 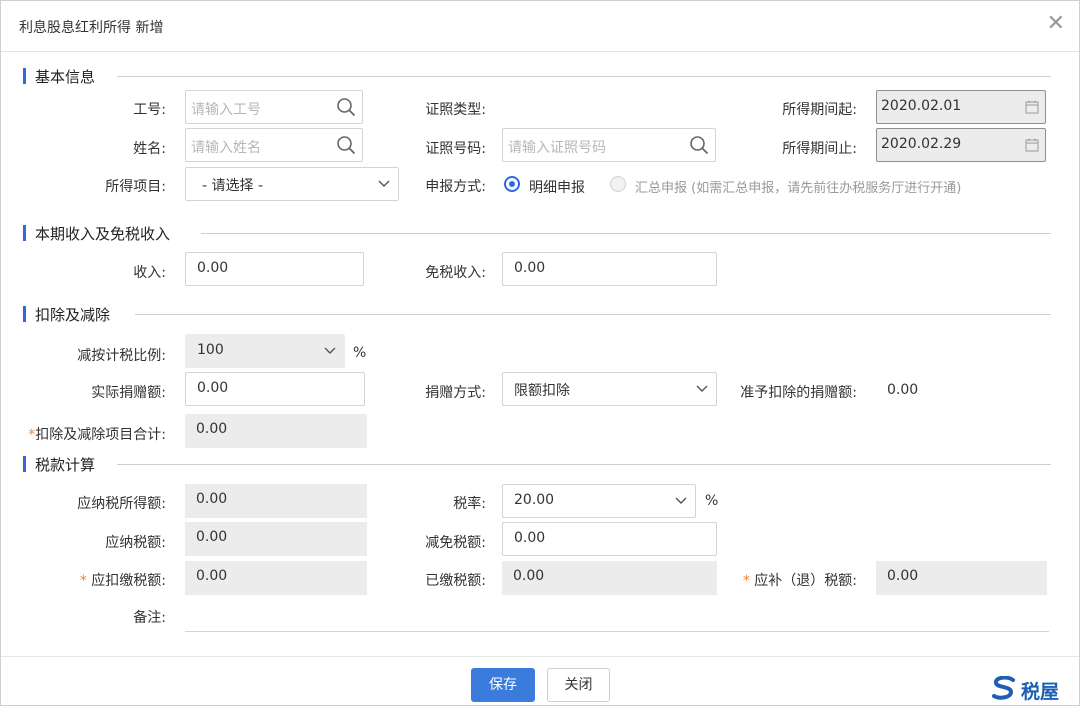 I want to click on section-tax: 税款计算, so click(x=537, y=464).